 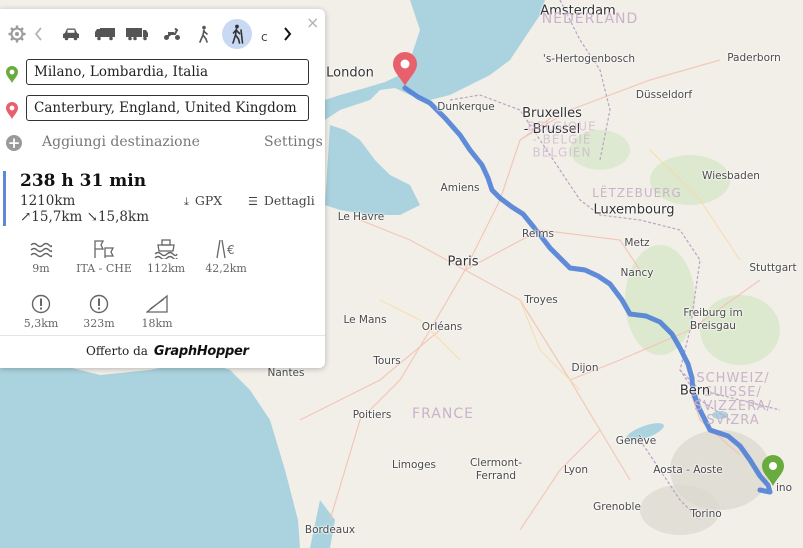 What do you see at coordinates (104, 268) in the screenshot?
I see `stat-border-value: ITA - CHE` at bounding box center [104, 268].